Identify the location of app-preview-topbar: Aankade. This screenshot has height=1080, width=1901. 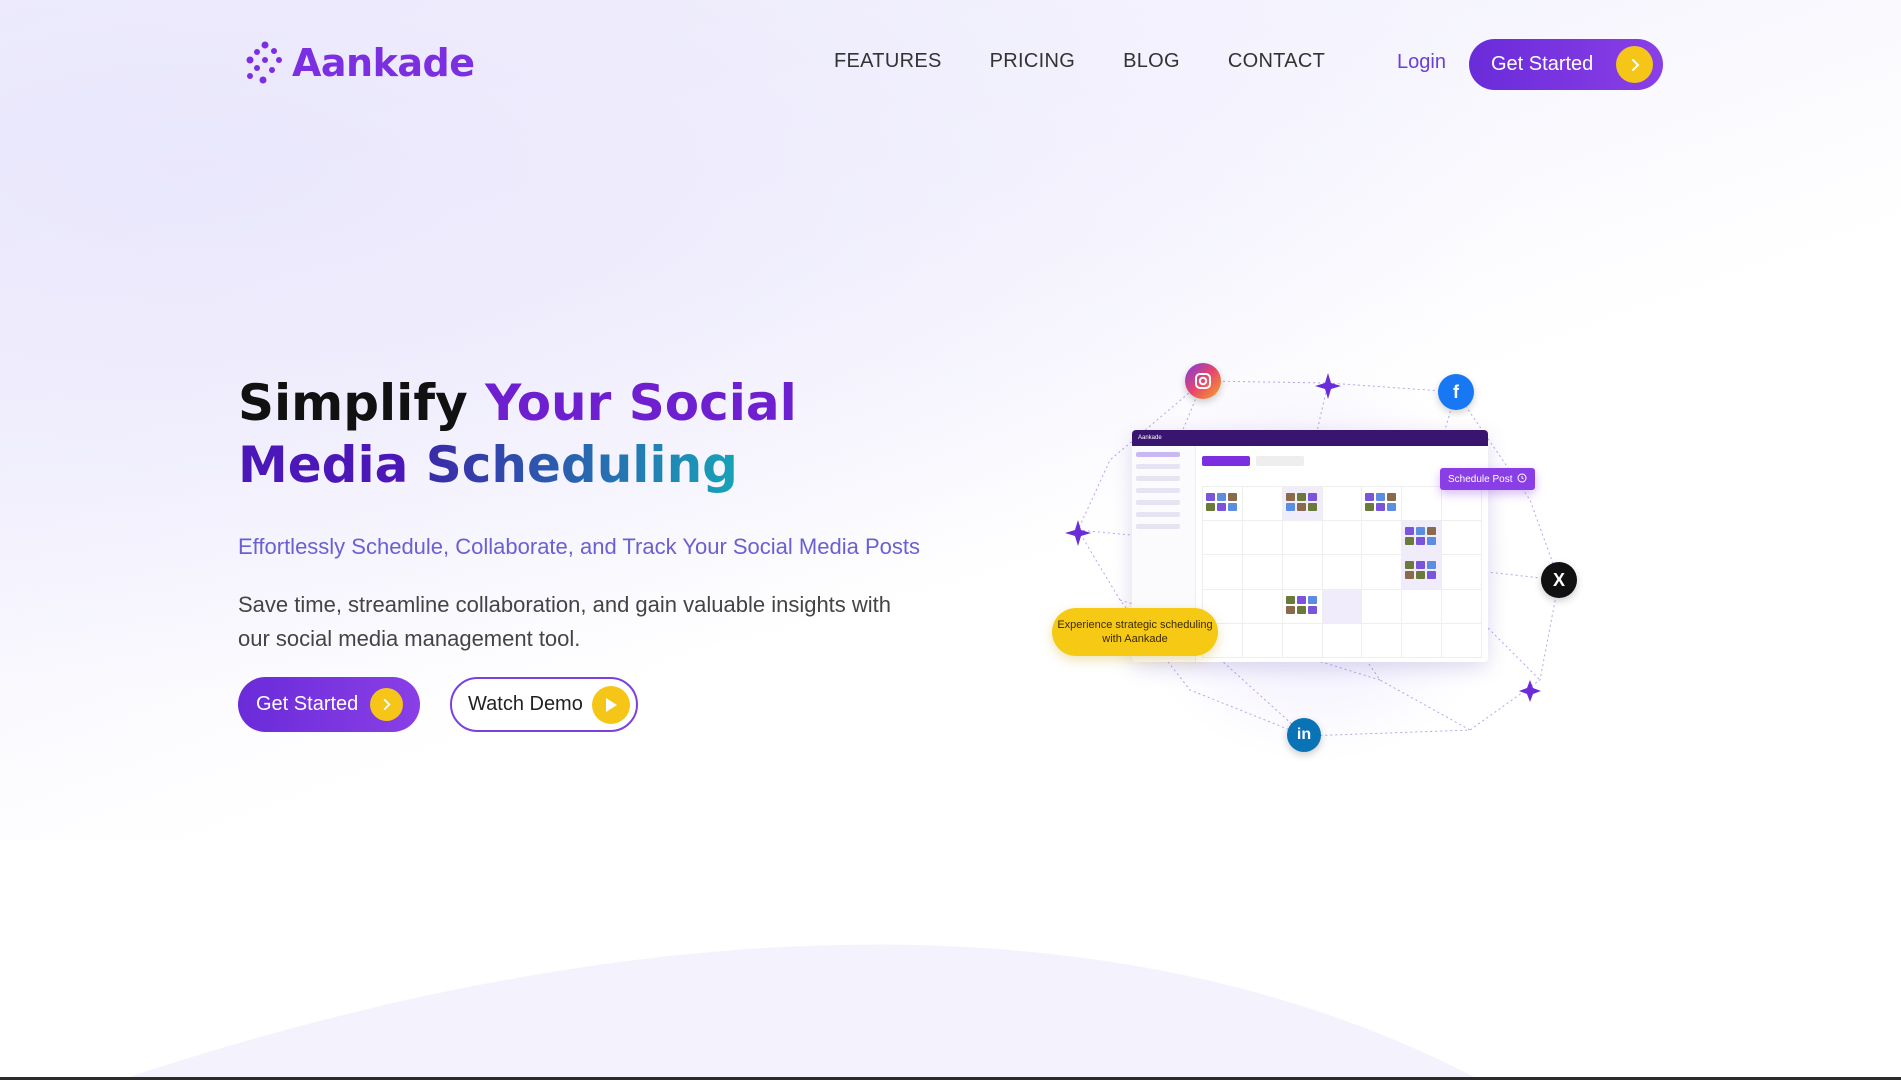
(1310, 438).